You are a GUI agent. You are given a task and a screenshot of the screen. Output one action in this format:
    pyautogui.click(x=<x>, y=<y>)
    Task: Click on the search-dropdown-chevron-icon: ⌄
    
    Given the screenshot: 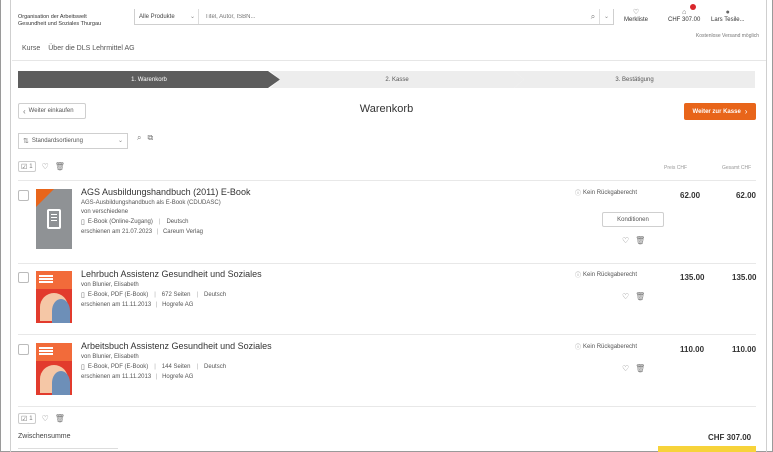 What is the action you would take?
    pyautogui.click(x=606, y=16)
    